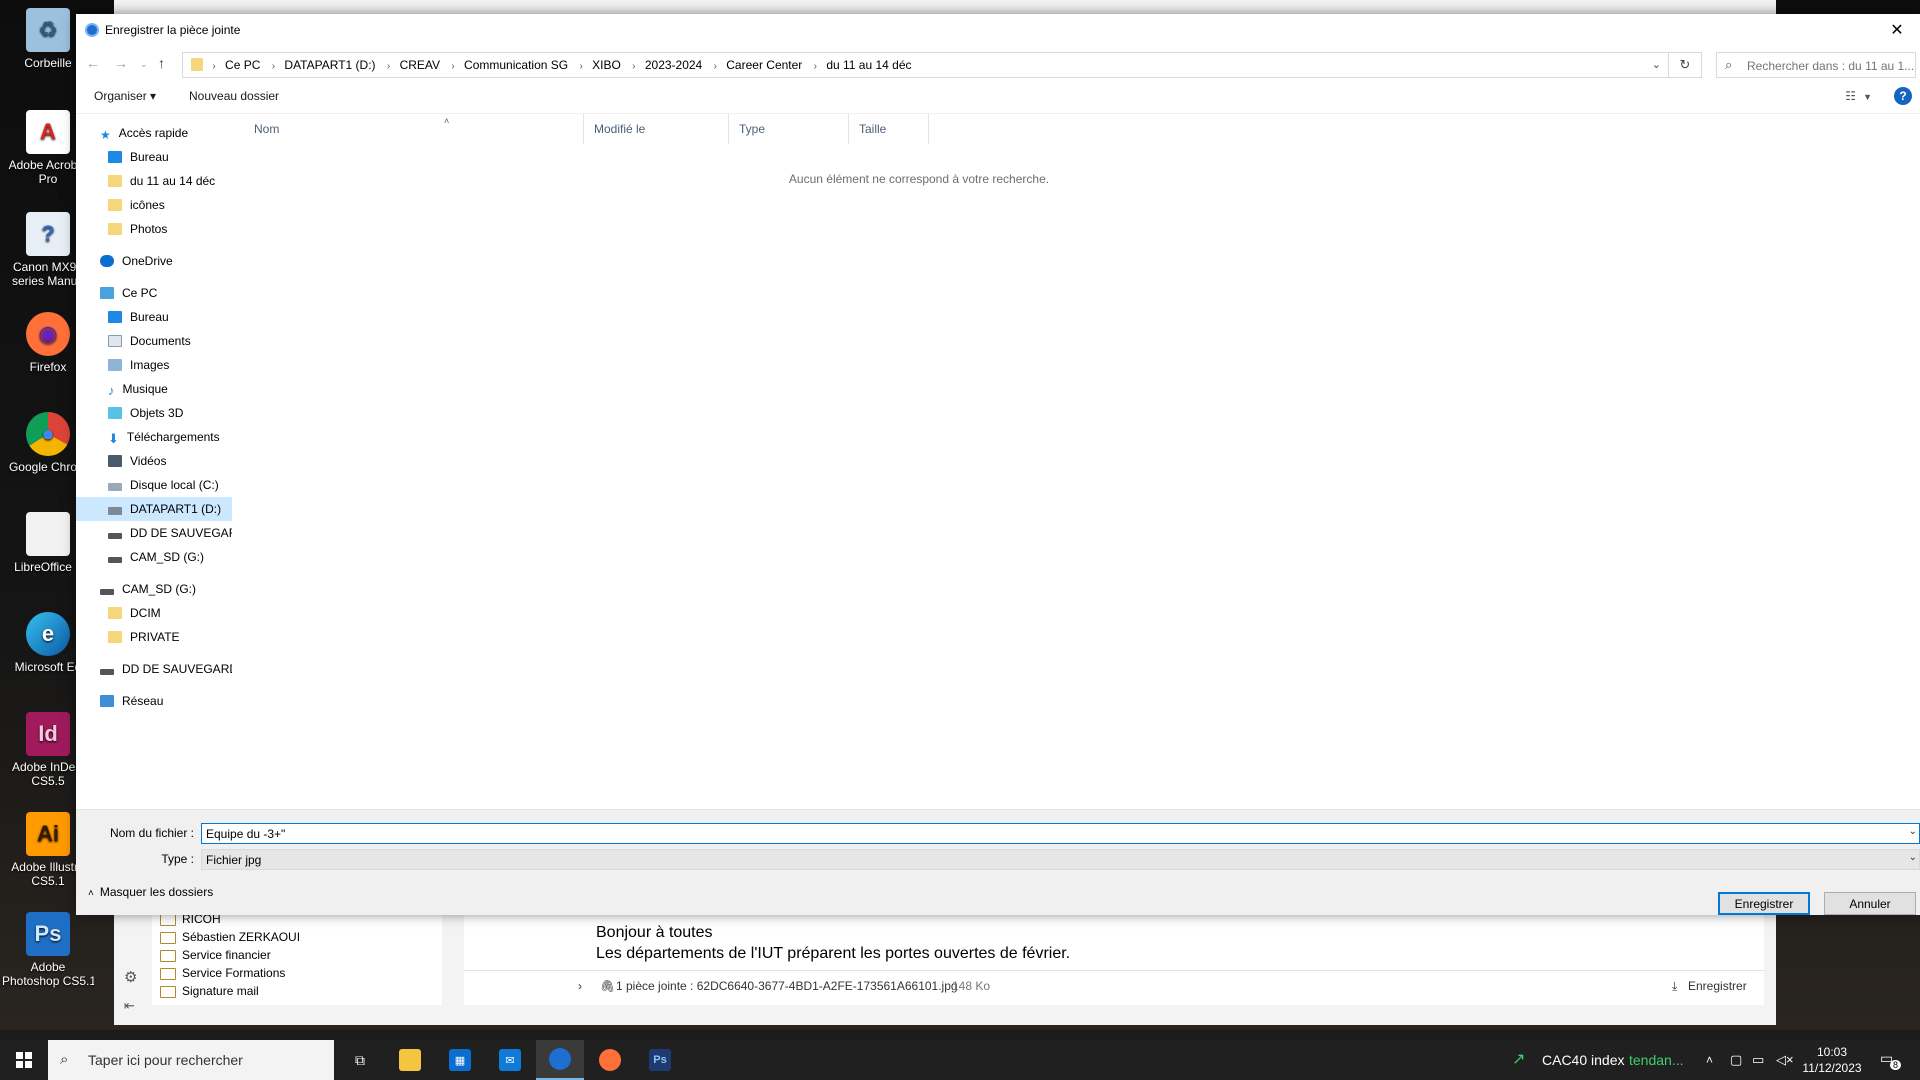  Describe the element at coordinates (145, 413) in the screenshot. I see `nav-item-objets-3d: Objets 3D` at that location.